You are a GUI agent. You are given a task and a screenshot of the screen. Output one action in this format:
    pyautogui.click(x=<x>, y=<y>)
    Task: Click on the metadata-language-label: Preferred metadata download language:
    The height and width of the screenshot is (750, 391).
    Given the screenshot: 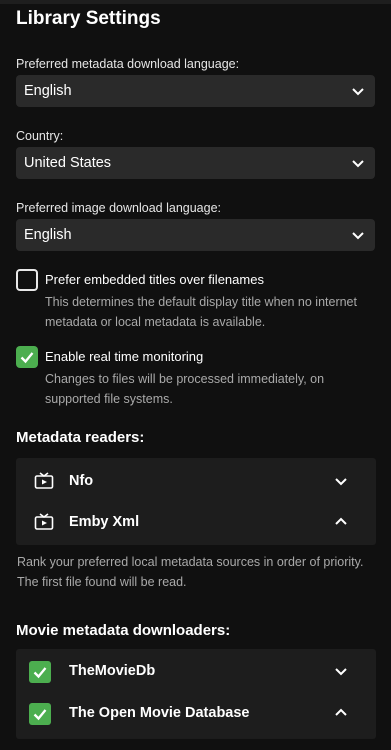 What is the action you would take?
    pyautogui.click(x=128, y=64)
    